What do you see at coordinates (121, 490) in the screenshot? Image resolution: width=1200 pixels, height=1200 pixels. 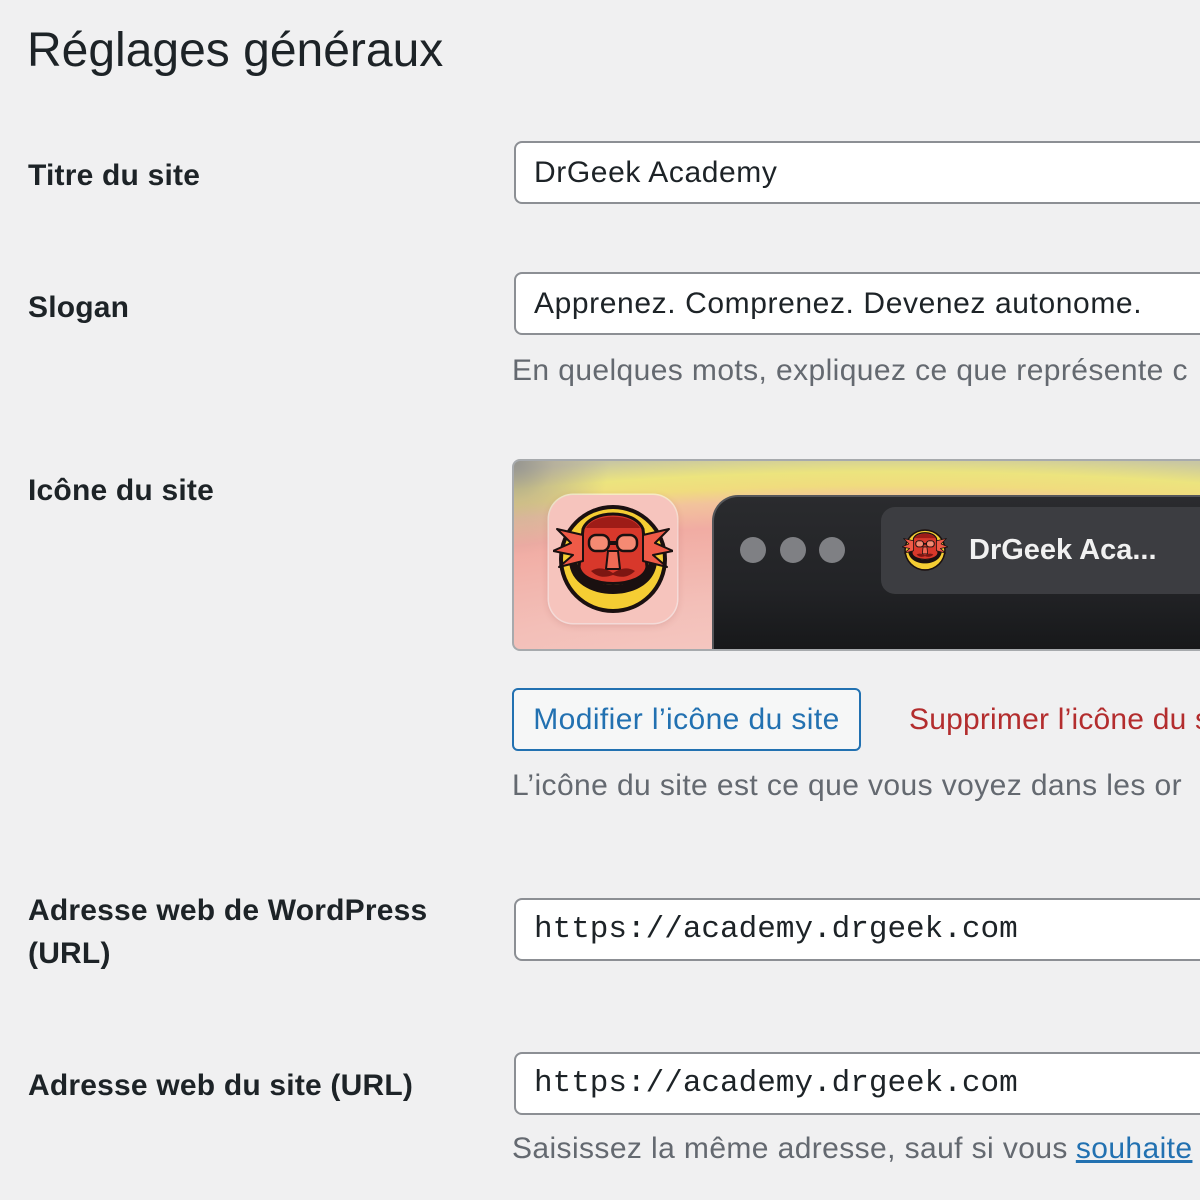 I see `site-icon-label: Icône du site` at bounding box center [121, 490].